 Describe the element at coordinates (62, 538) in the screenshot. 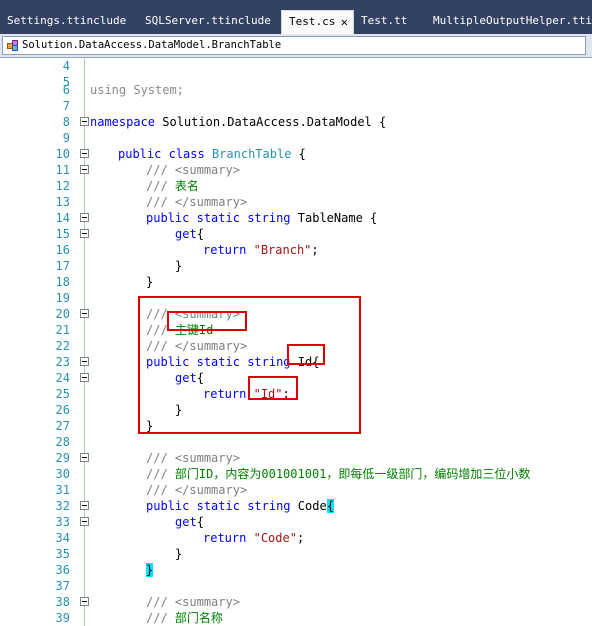

I see `line-number: 34` at that location.